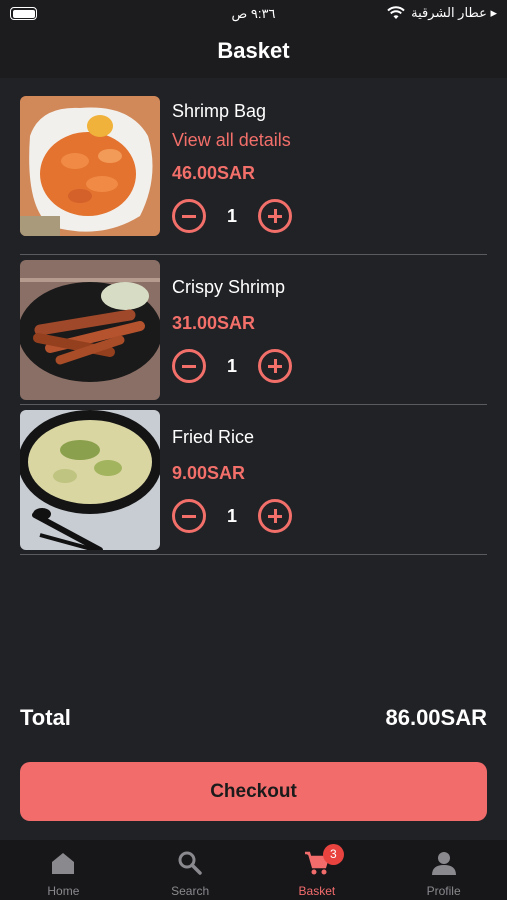 This screenshot has height=900, width=507. I want to click on crispy-shrimp-image, so click(90, 330).